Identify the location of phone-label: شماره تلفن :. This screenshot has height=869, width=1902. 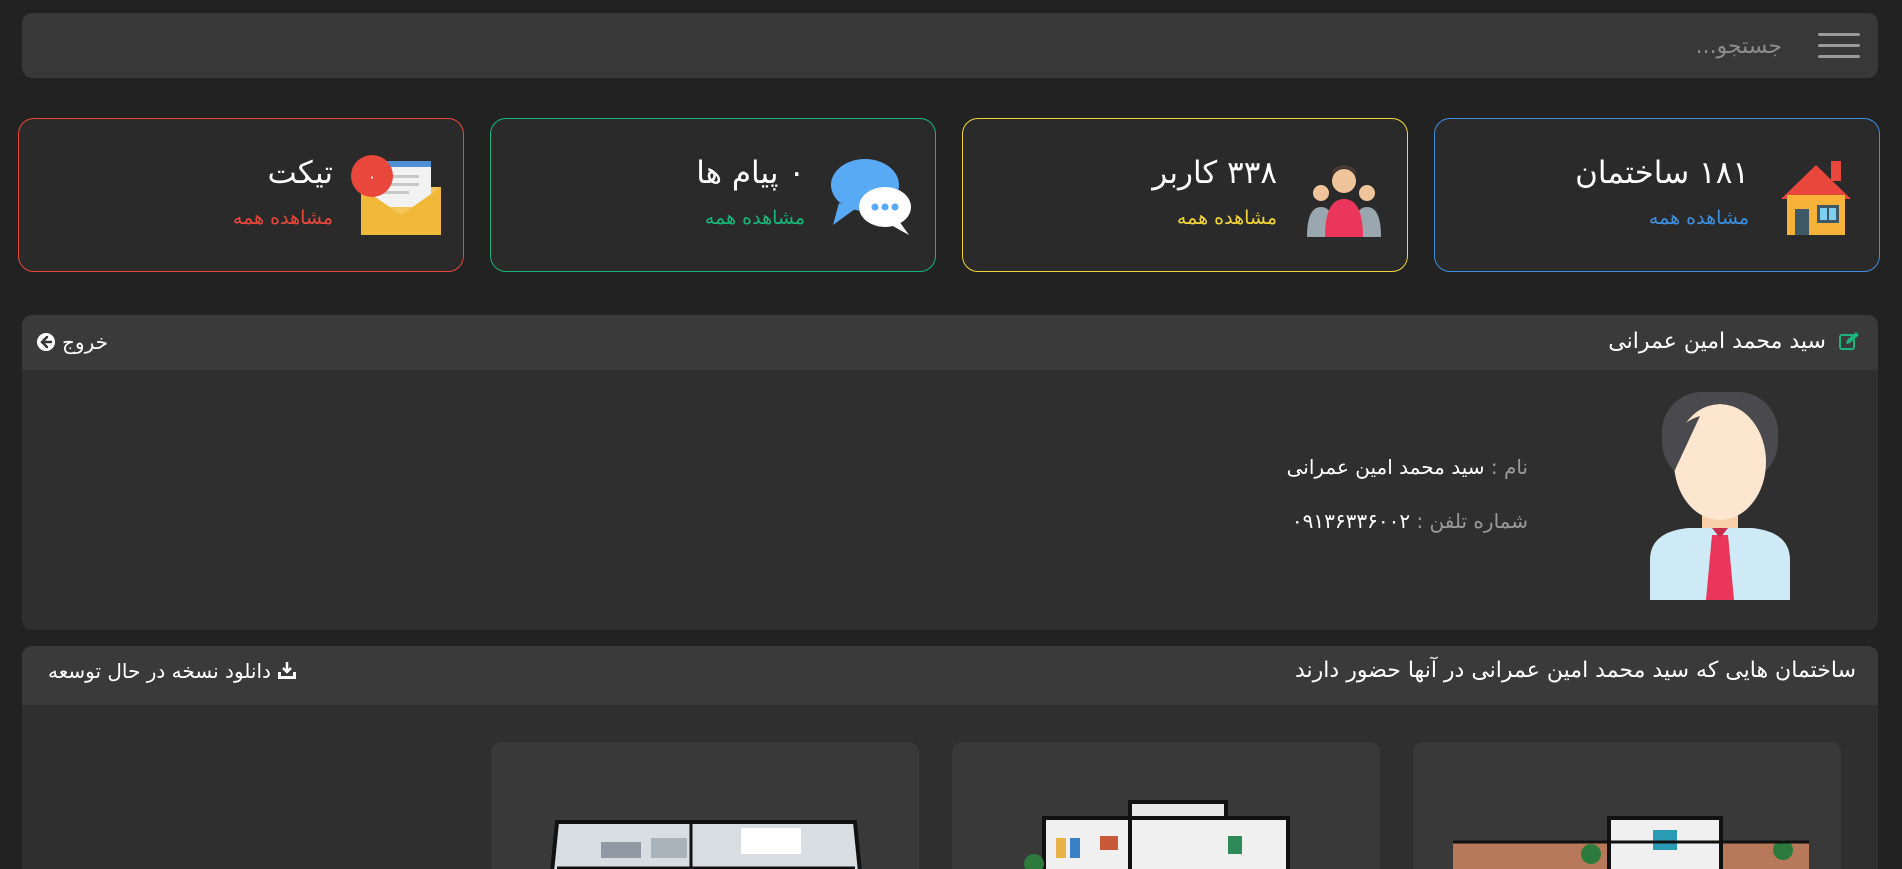
(1472, 521).